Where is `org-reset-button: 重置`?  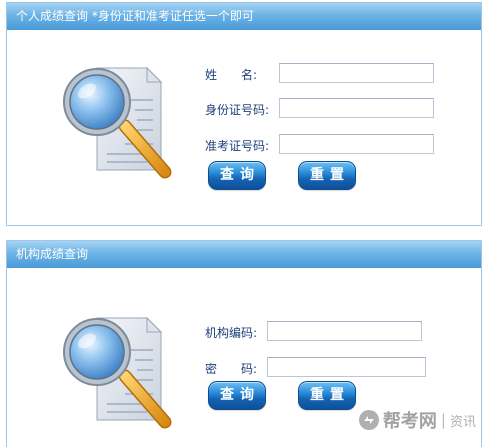 org-reset-button: 重置 is located at coordinates (327, 395).